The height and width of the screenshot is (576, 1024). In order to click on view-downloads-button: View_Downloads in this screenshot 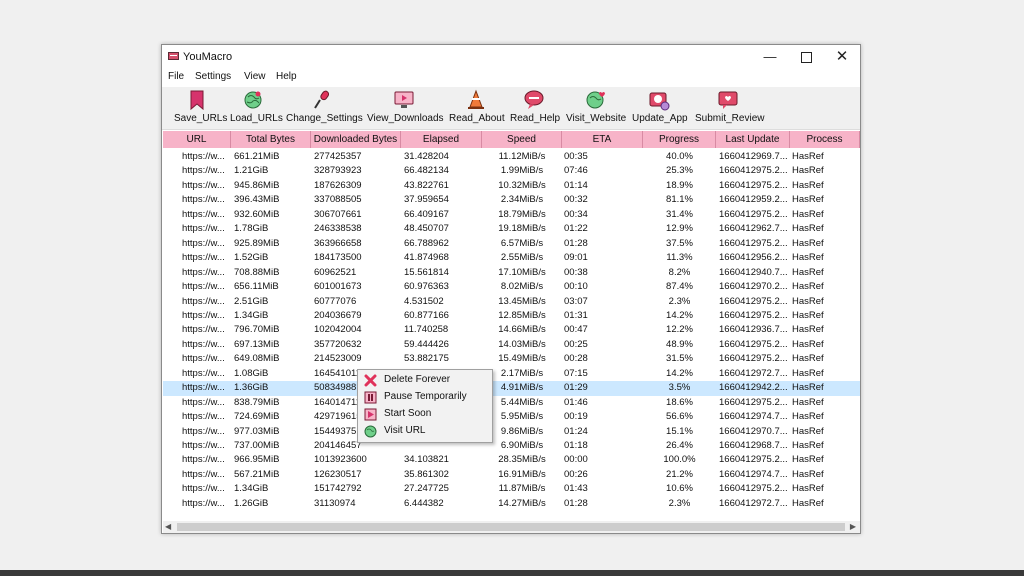, I will do `click(405, 108)`.